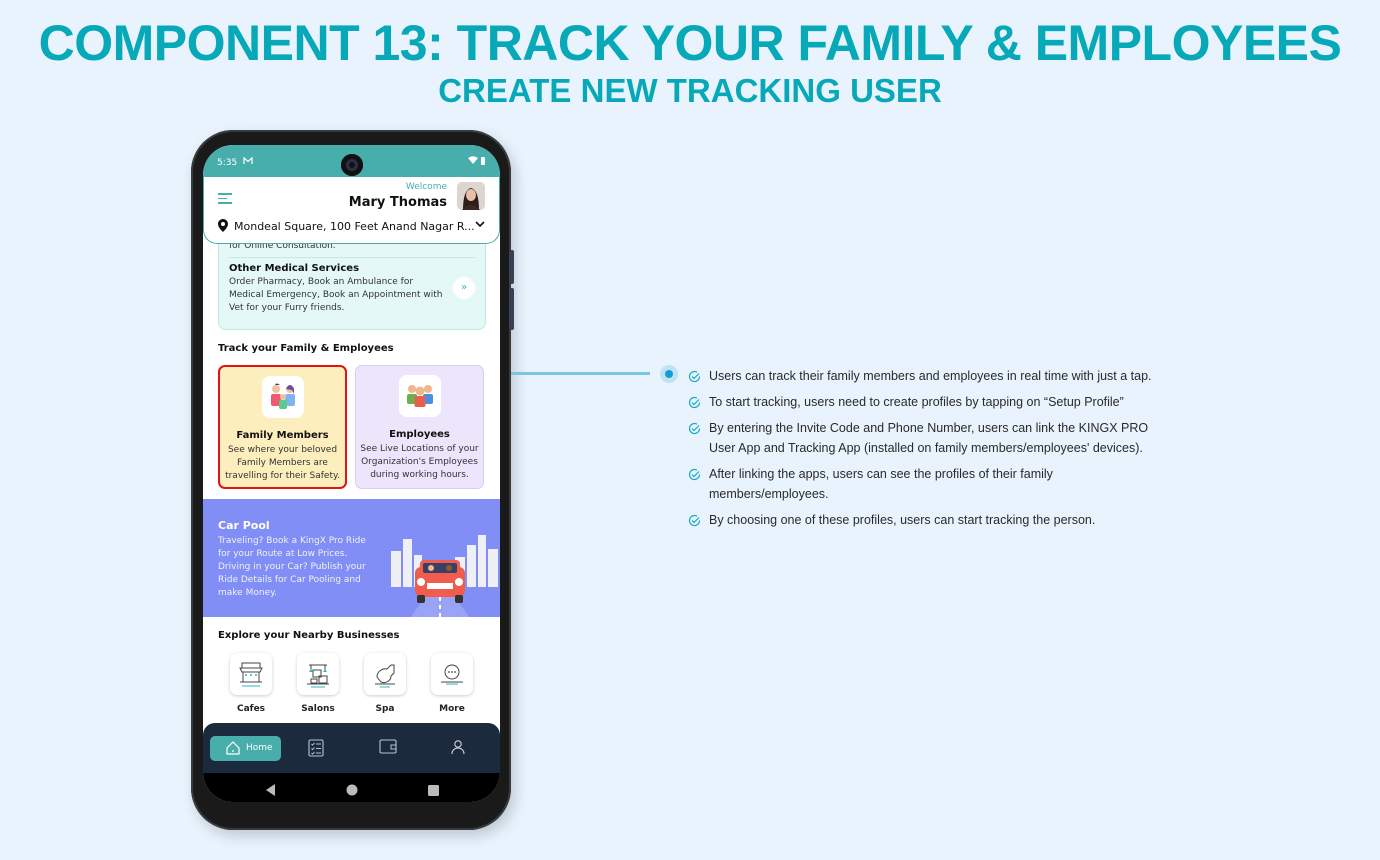 Image resolution: width=1380 pixels, height=860 pixels. Describe the element at coordinates (385, 709) in the screenshot. I see `nearby-item-label: Spa` at that location.